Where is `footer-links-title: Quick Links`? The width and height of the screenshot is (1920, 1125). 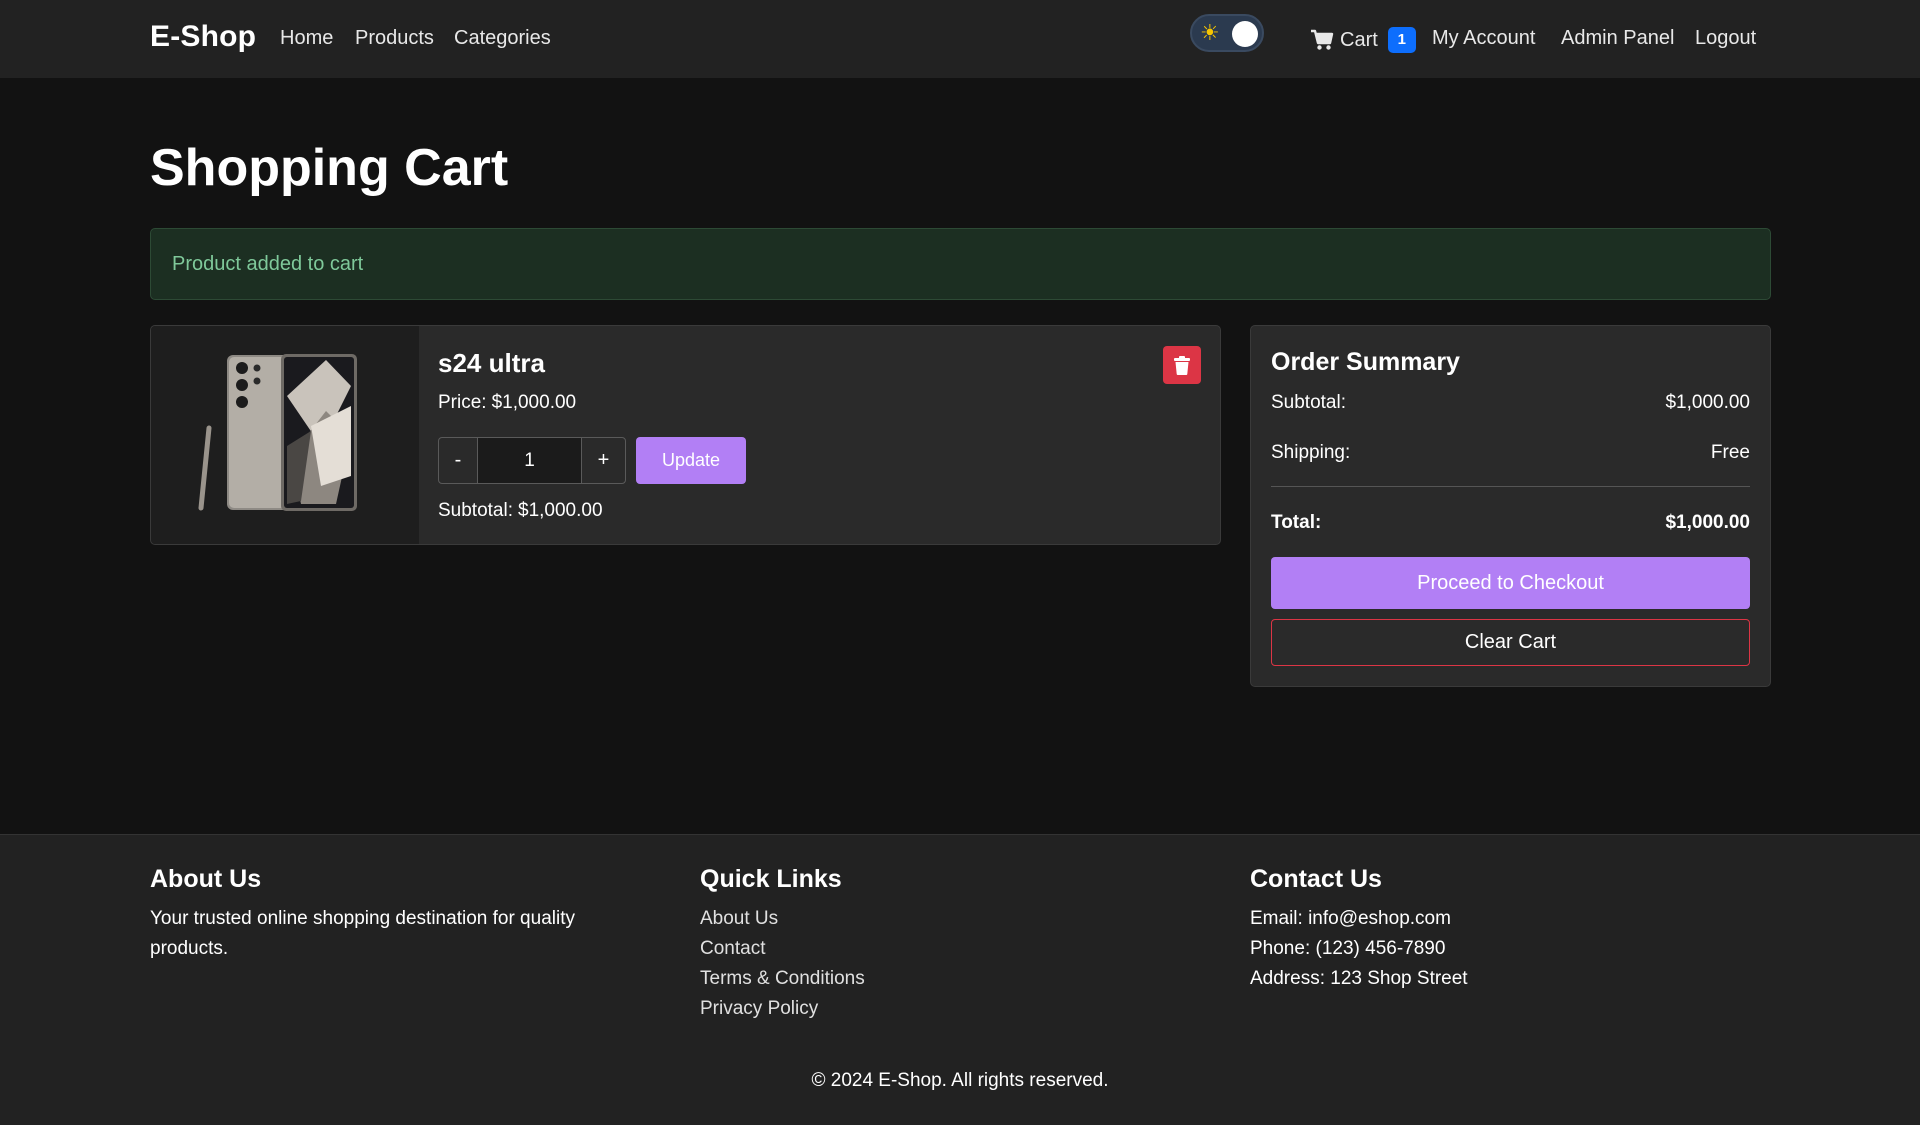
footer-links-title: Quick Links is located at coordinates (771, 879).